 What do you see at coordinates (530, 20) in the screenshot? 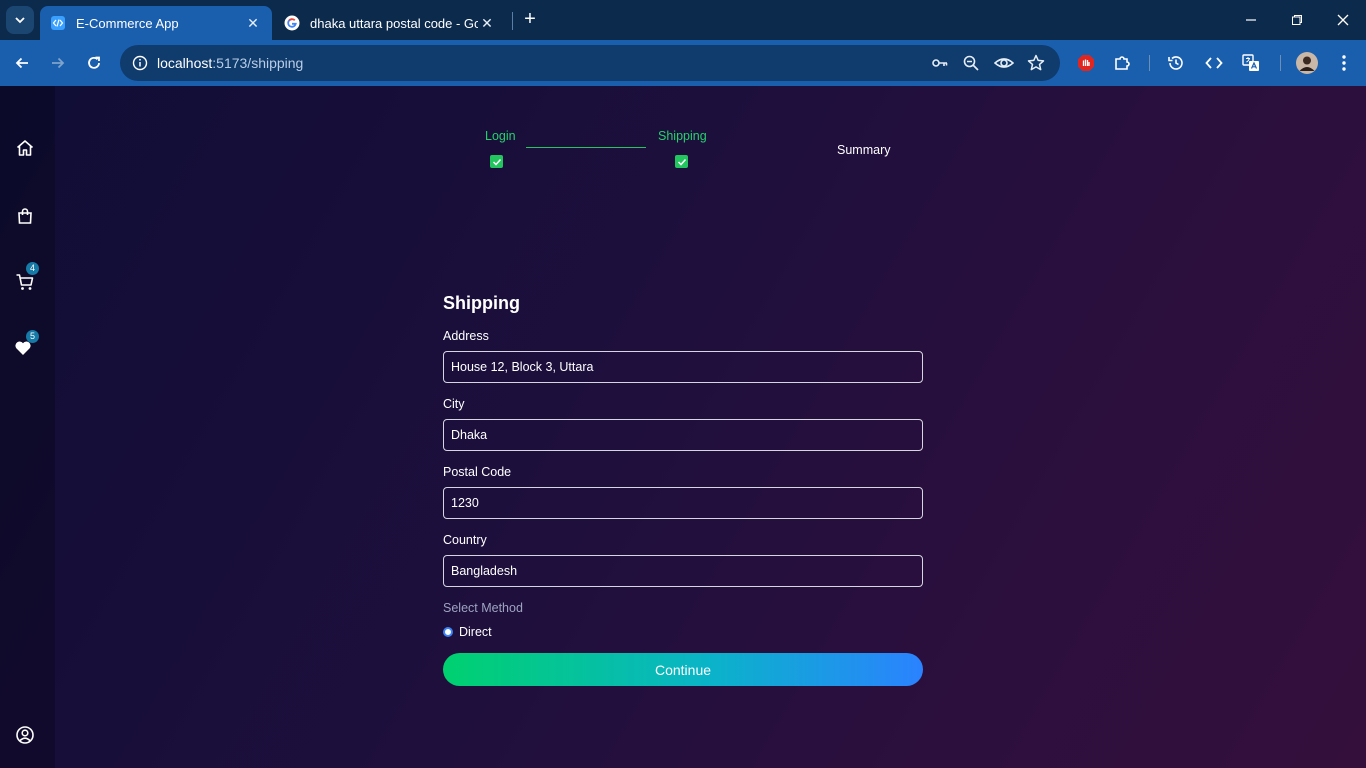
I see `new-tab-button: +` at bounding box center [530, 20].